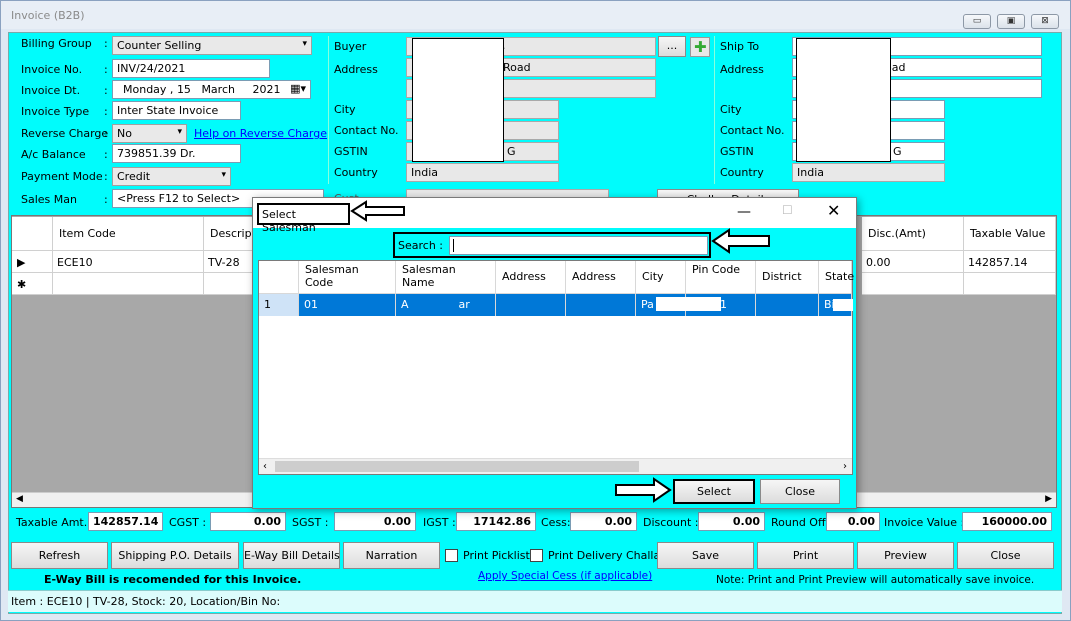 This screenshot has width=1071, height=621. Describe the element at coordinates (298, 88) in the screenshot. I see `calendar-icon: ▦▾` at that location.